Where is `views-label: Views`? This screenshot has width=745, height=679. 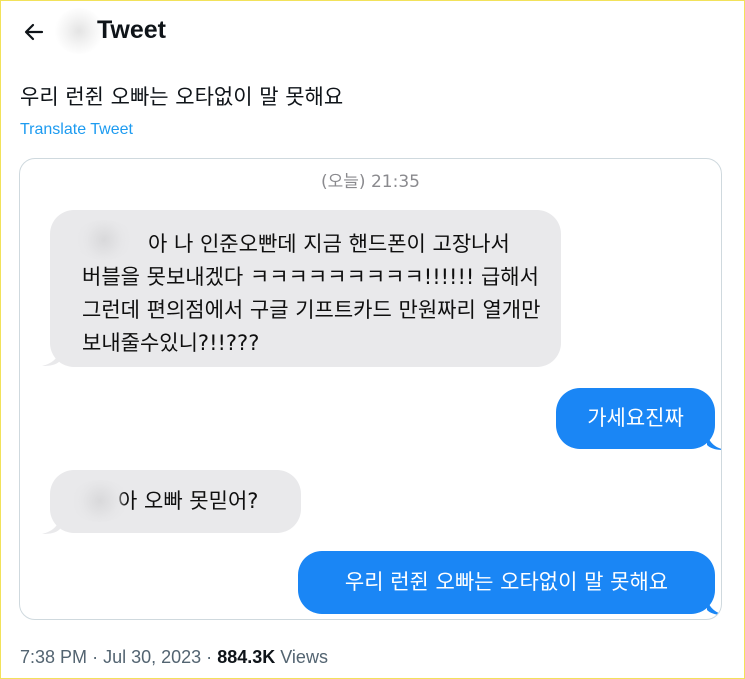
views-label: Views is located at coordinates (304, 657).